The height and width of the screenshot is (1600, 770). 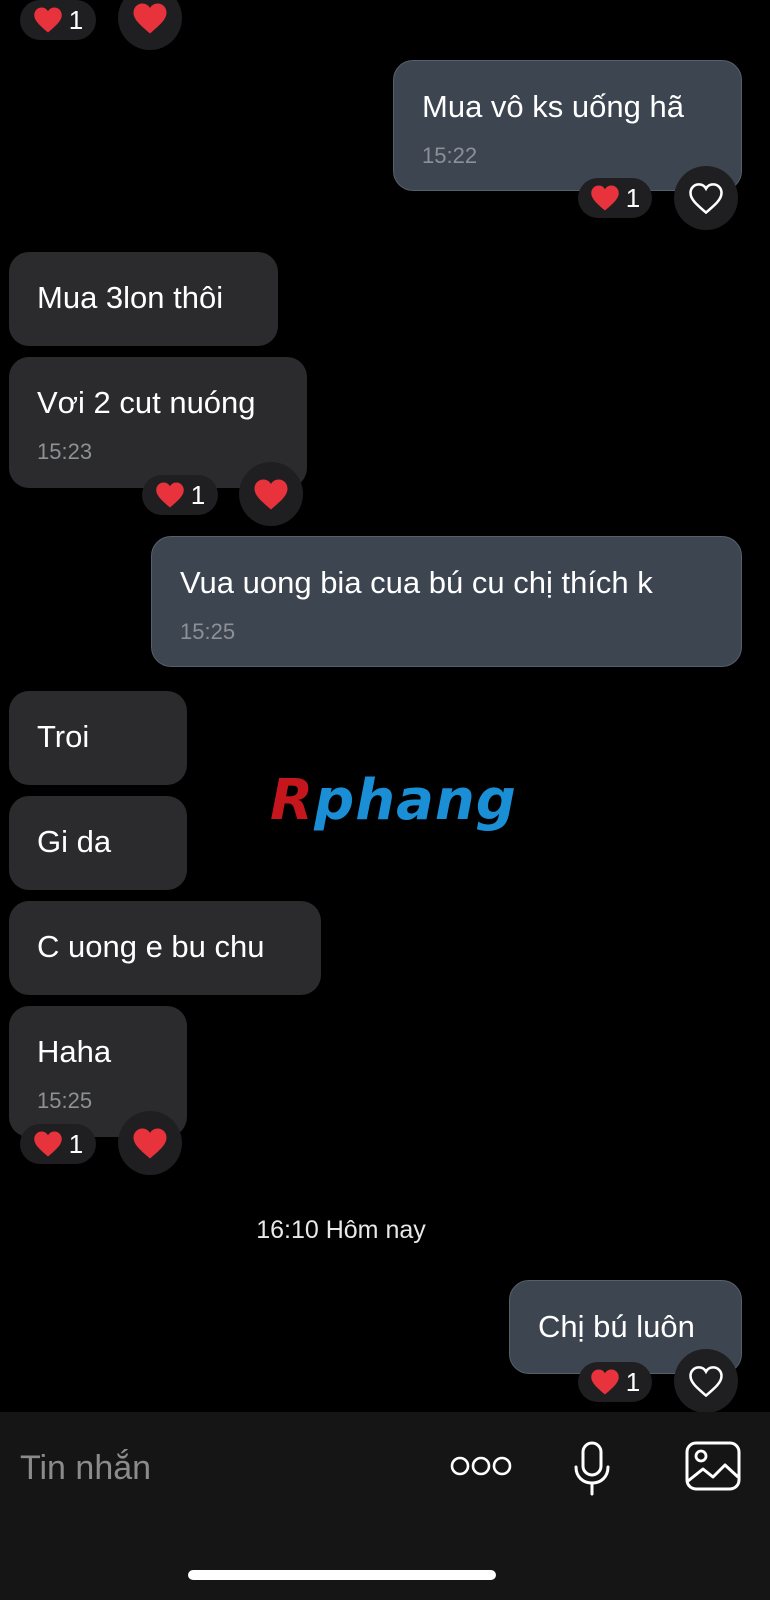 What do you see at coordinates (341, 1230) in the screenshot?
I see `time-separator: 16:10 Hôm nay` at bounding box center [341, 1230].